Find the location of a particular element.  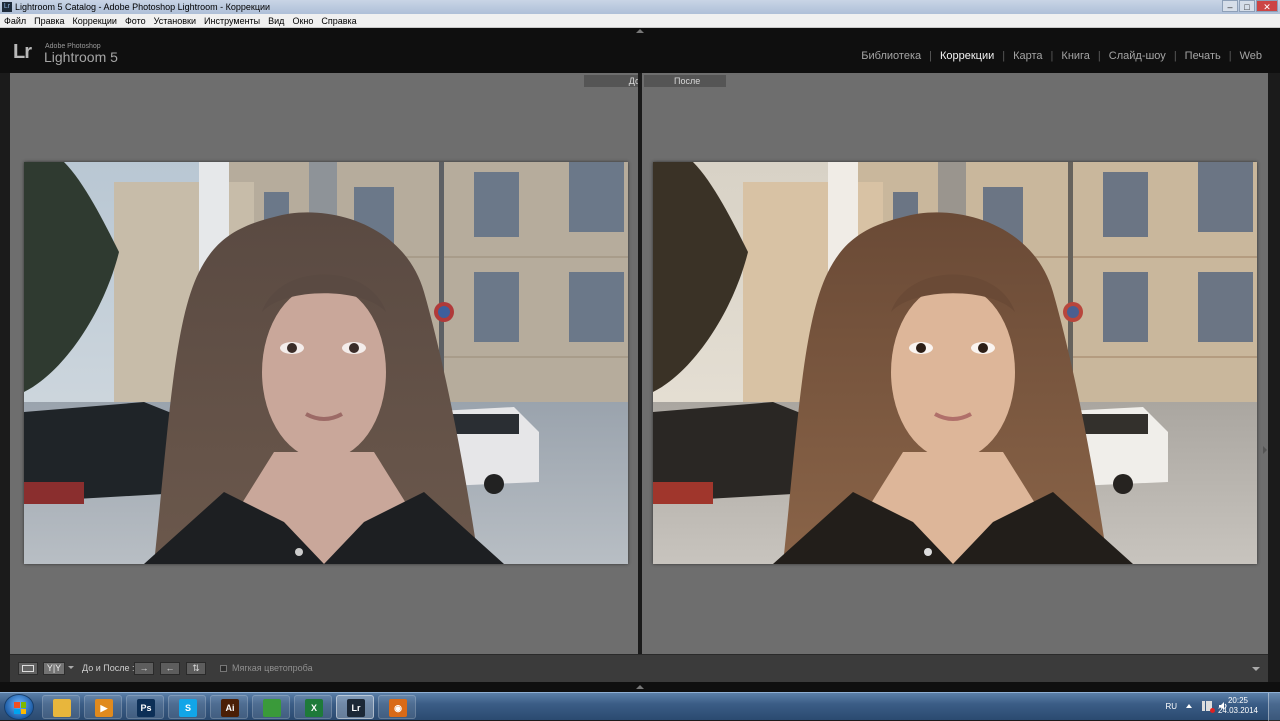

soft-proof-label: Мягкая цветопроба is located at coordinates (272, 668).